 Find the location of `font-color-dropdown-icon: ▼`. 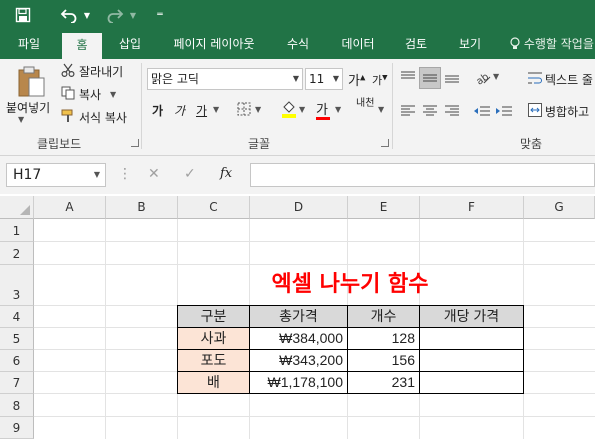

font-color-dropdown-icon: ▼ is located at coordinates (338, 109).